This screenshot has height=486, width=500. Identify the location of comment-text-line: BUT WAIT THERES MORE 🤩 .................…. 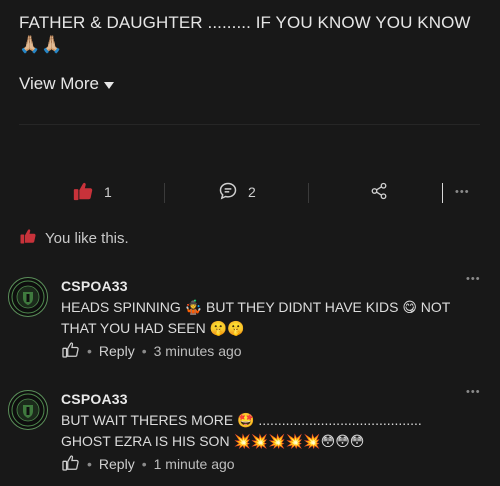
(241, 420).